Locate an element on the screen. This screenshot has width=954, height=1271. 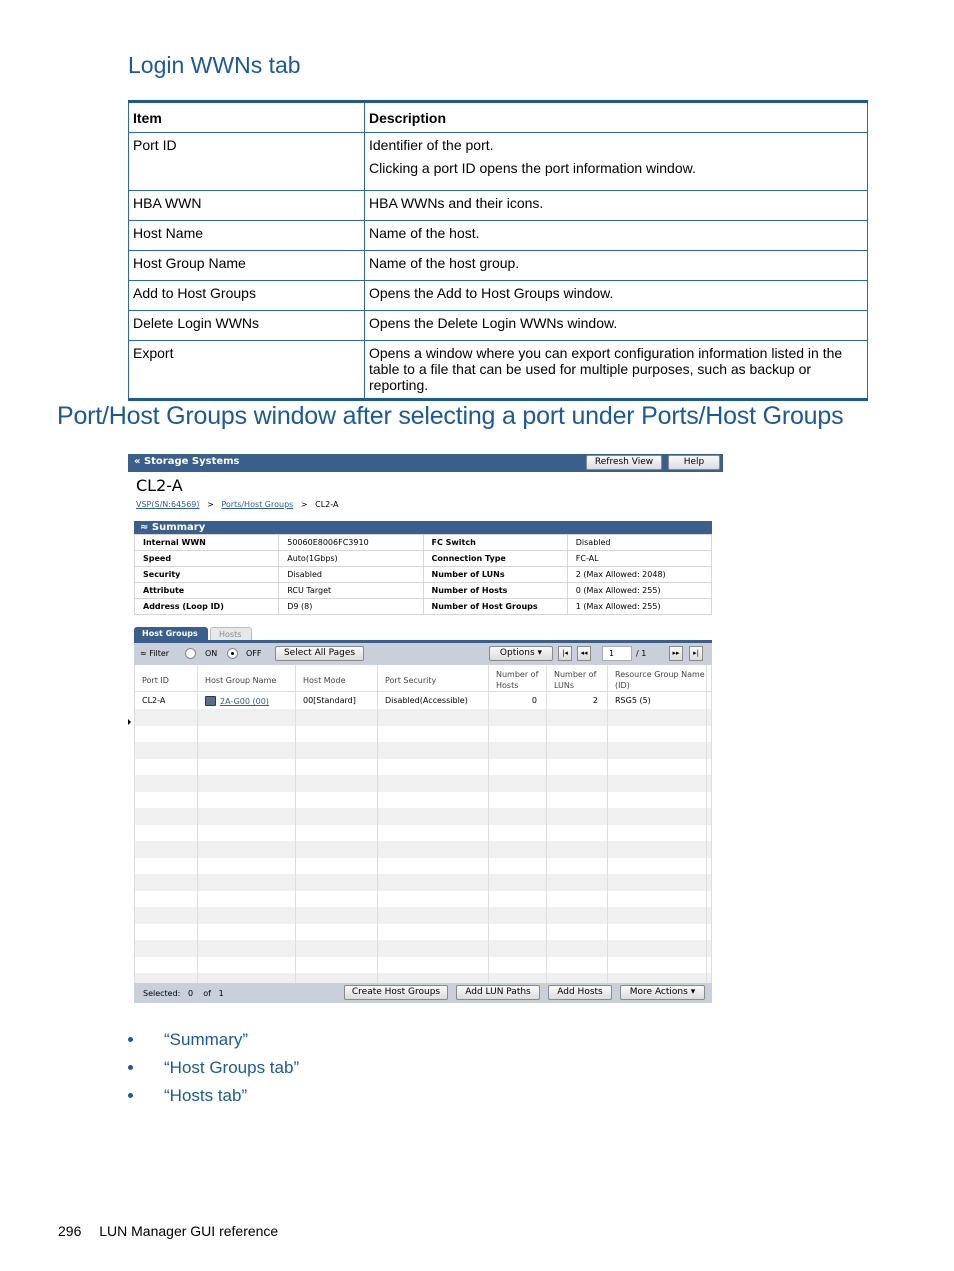
description-cell: Name of the host. is located at coordinates (616, 235).